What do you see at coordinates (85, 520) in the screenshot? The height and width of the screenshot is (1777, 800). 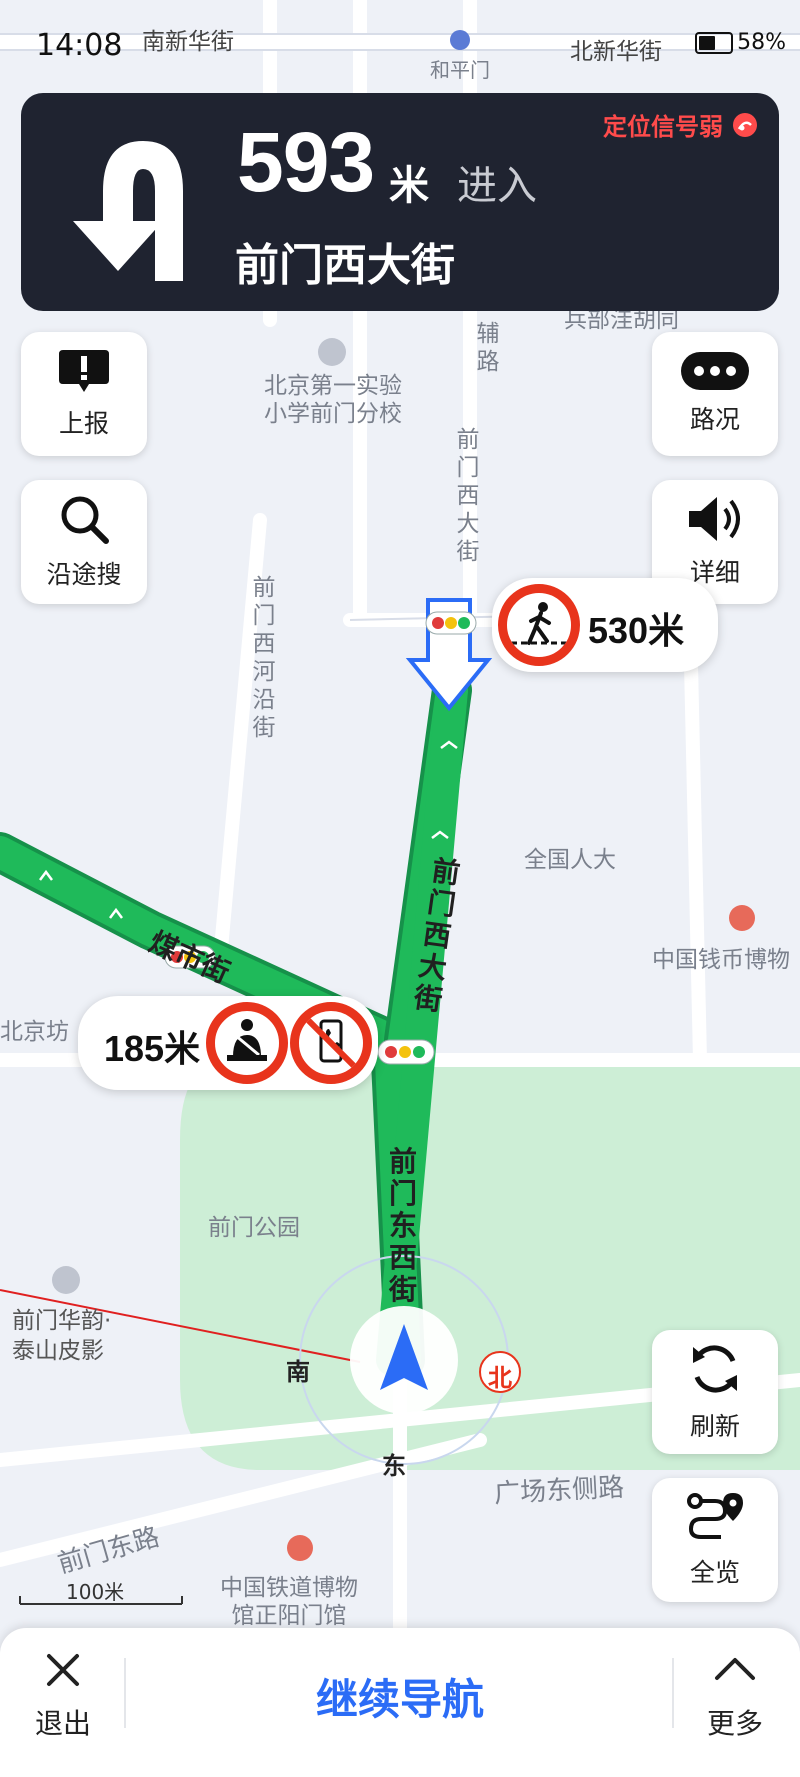 I see `search-icon` at bounding box center [85, 520].